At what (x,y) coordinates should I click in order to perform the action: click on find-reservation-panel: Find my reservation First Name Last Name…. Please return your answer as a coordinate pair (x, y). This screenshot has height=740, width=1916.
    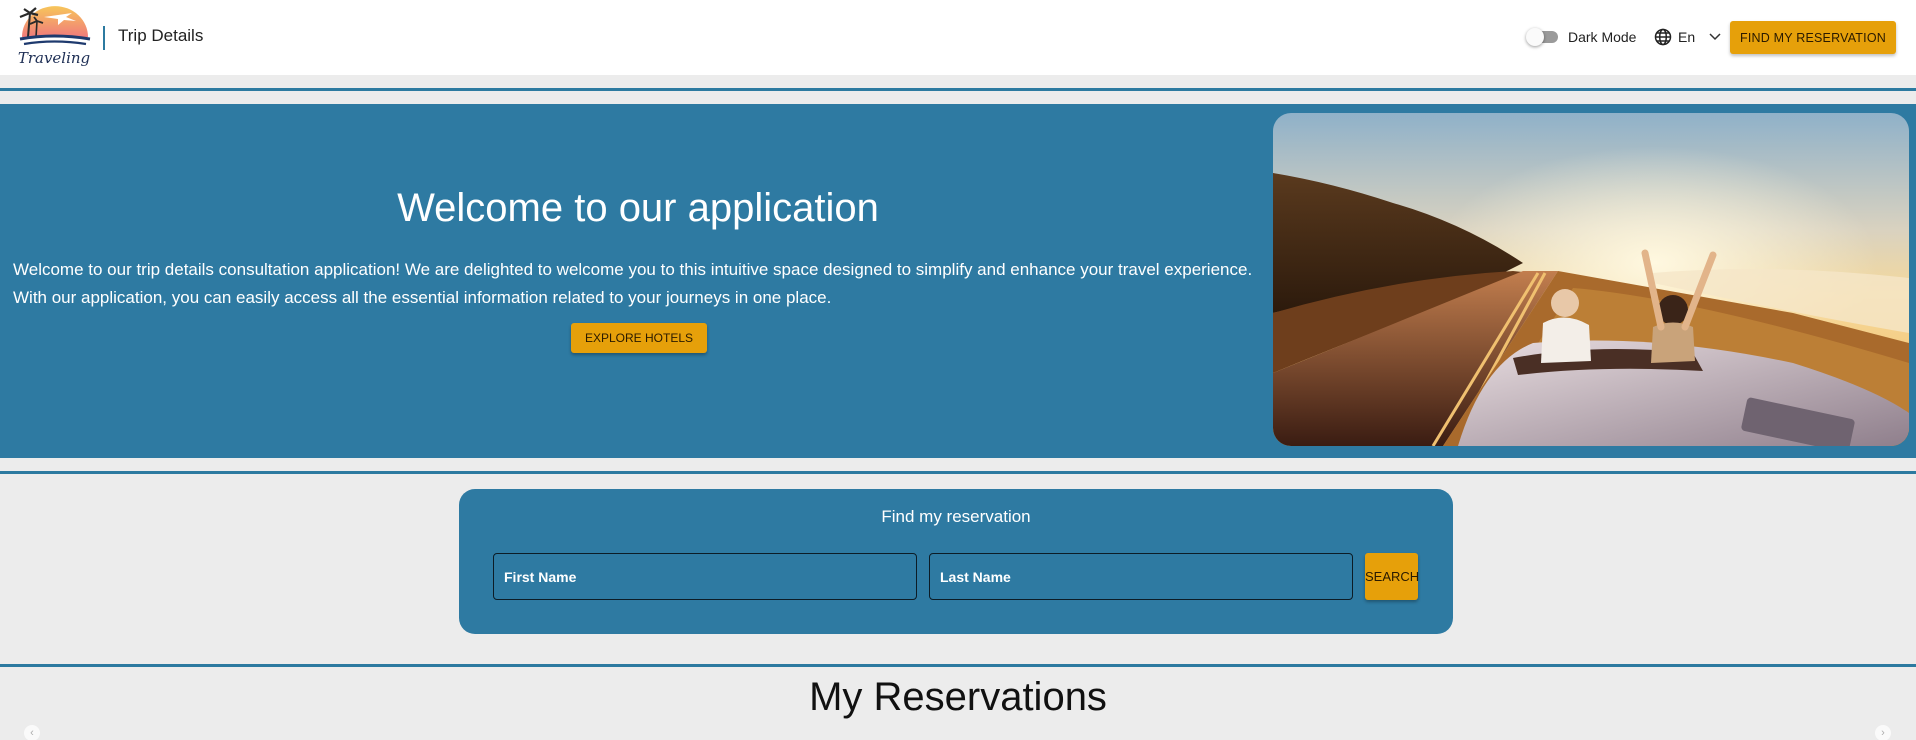
    Looking at the image, I should click on (956, 561).